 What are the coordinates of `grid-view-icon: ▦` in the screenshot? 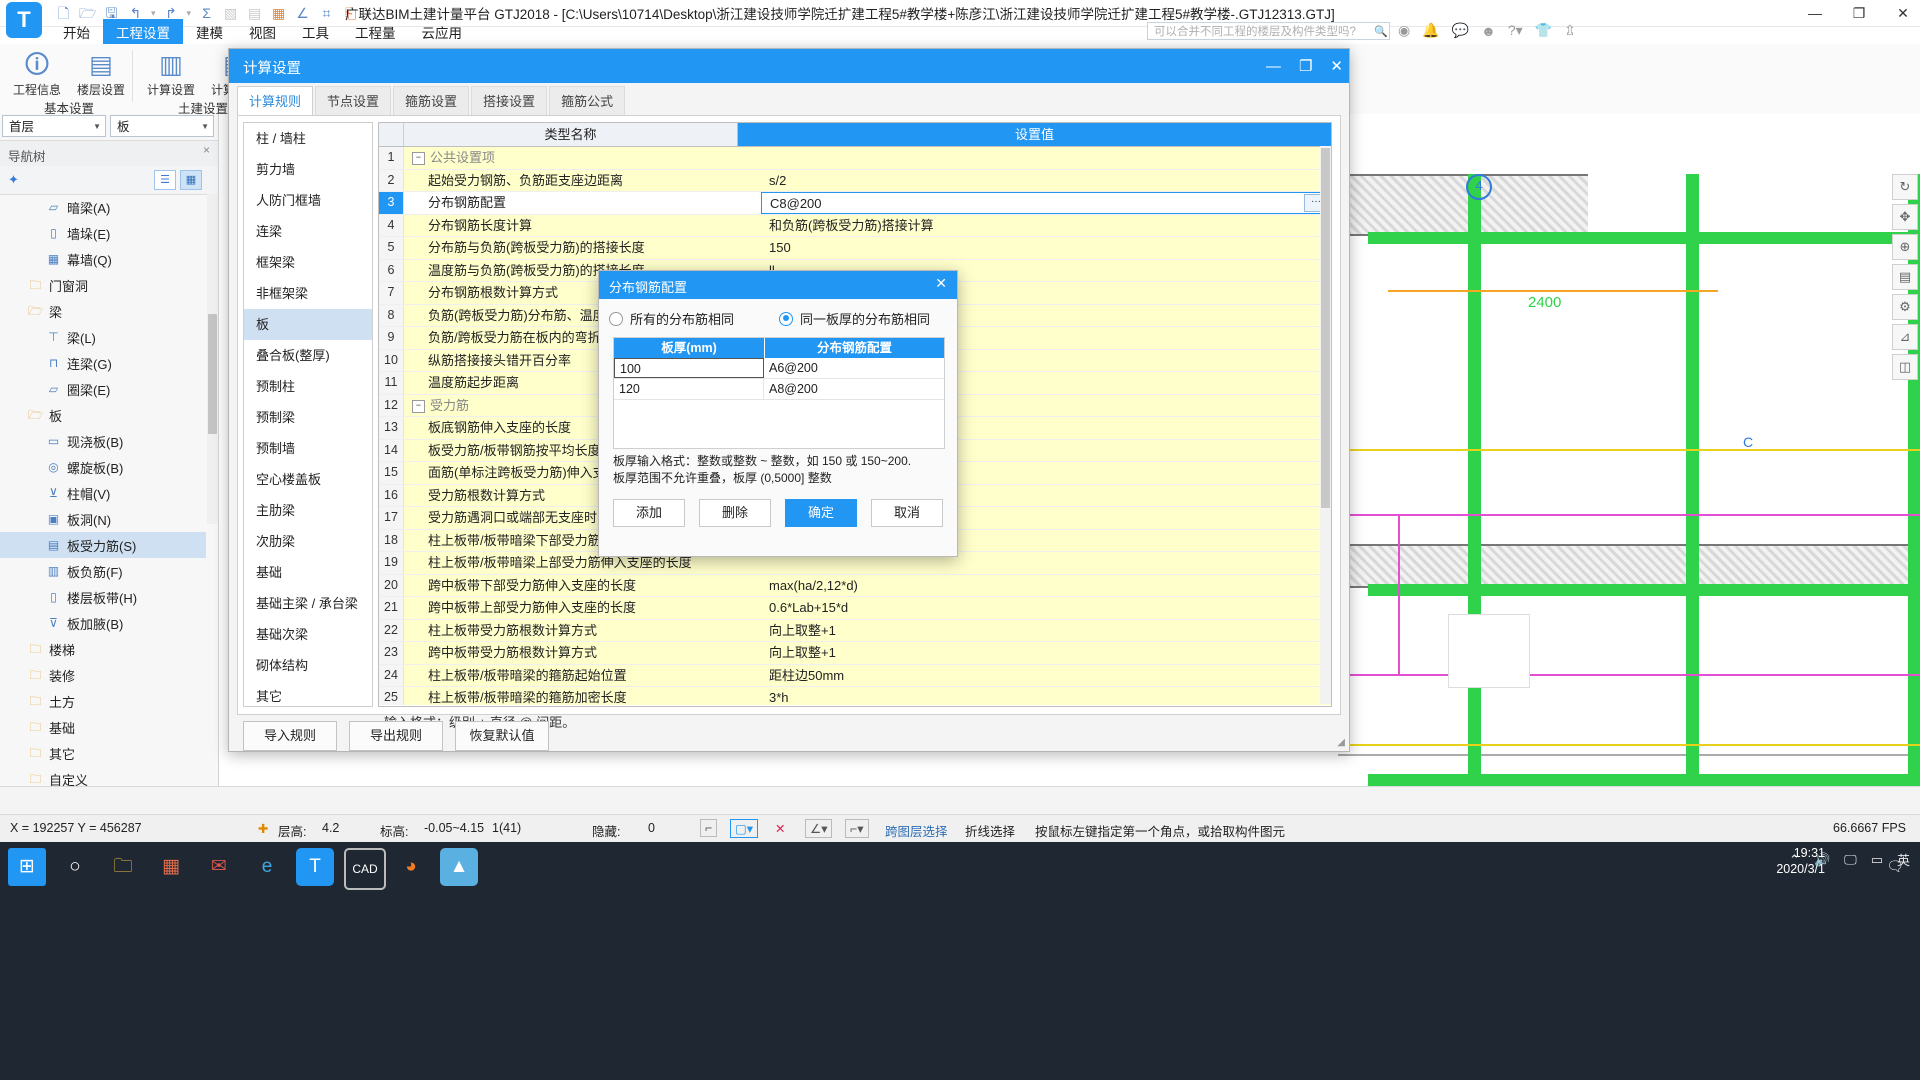 It's located at (191, 180).